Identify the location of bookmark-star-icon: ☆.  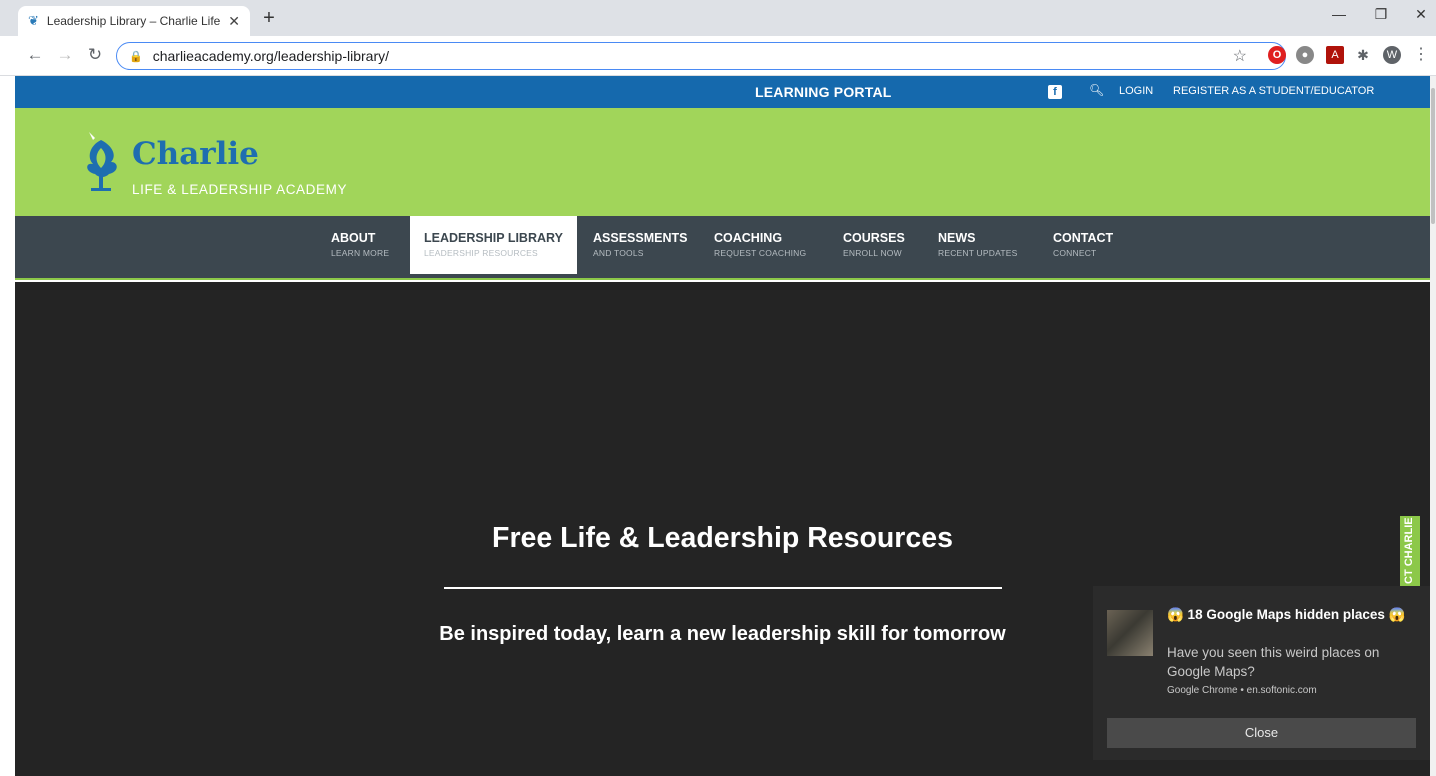
(1240, 56).